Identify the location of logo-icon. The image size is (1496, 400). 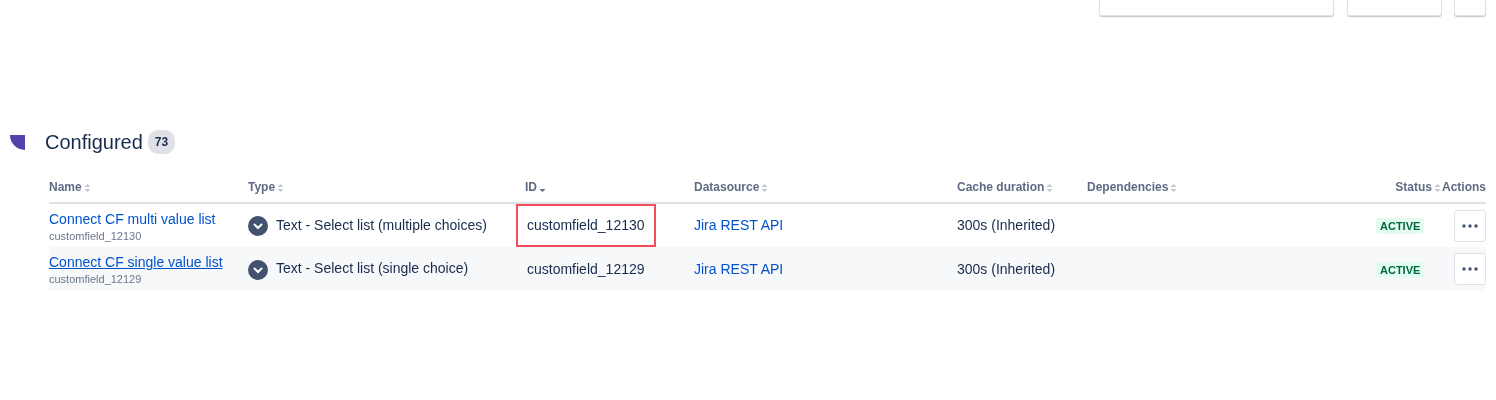
(17, 142).